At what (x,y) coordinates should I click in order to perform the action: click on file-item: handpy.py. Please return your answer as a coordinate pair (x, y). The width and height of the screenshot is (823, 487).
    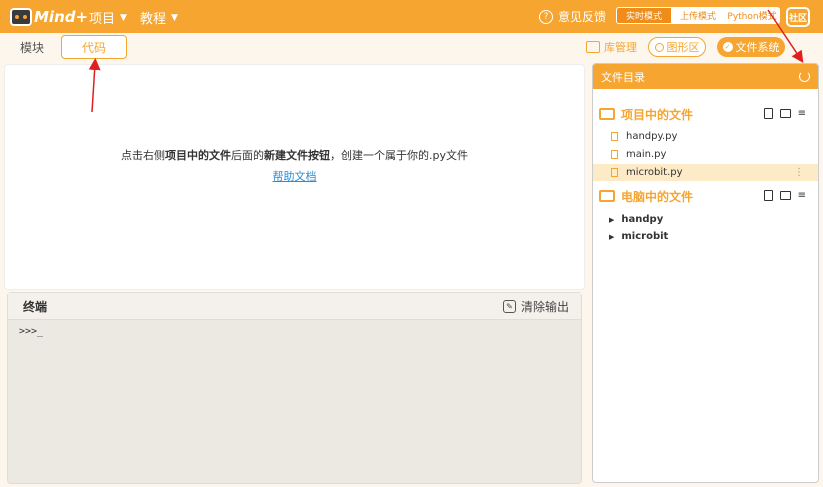
    Looking at the image, I should click on (705, 136).